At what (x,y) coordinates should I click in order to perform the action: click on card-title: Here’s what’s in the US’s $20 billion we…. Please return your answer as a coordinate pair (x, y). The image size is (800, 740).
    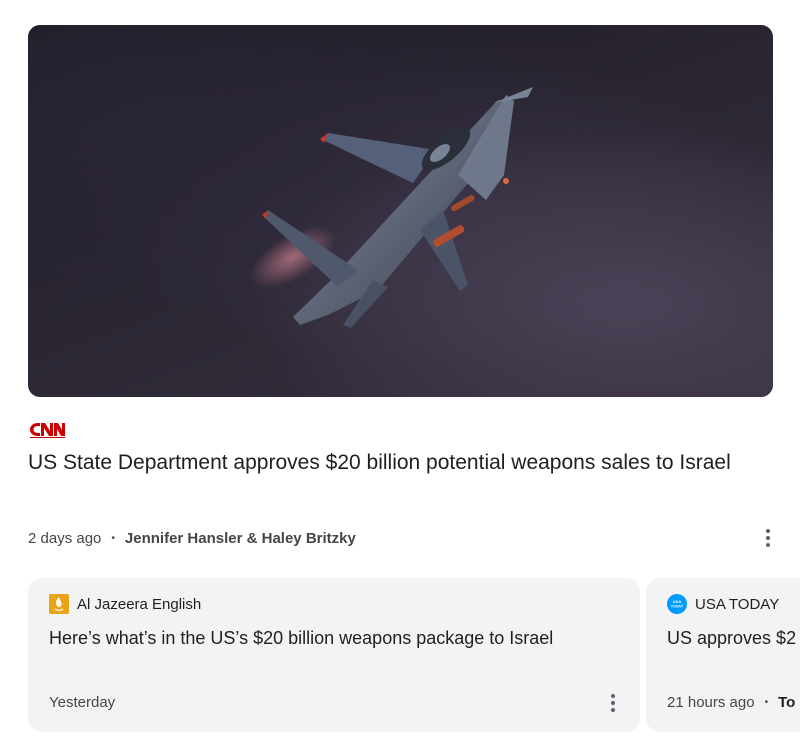
    Looking at the image, I should click on (301, 638).